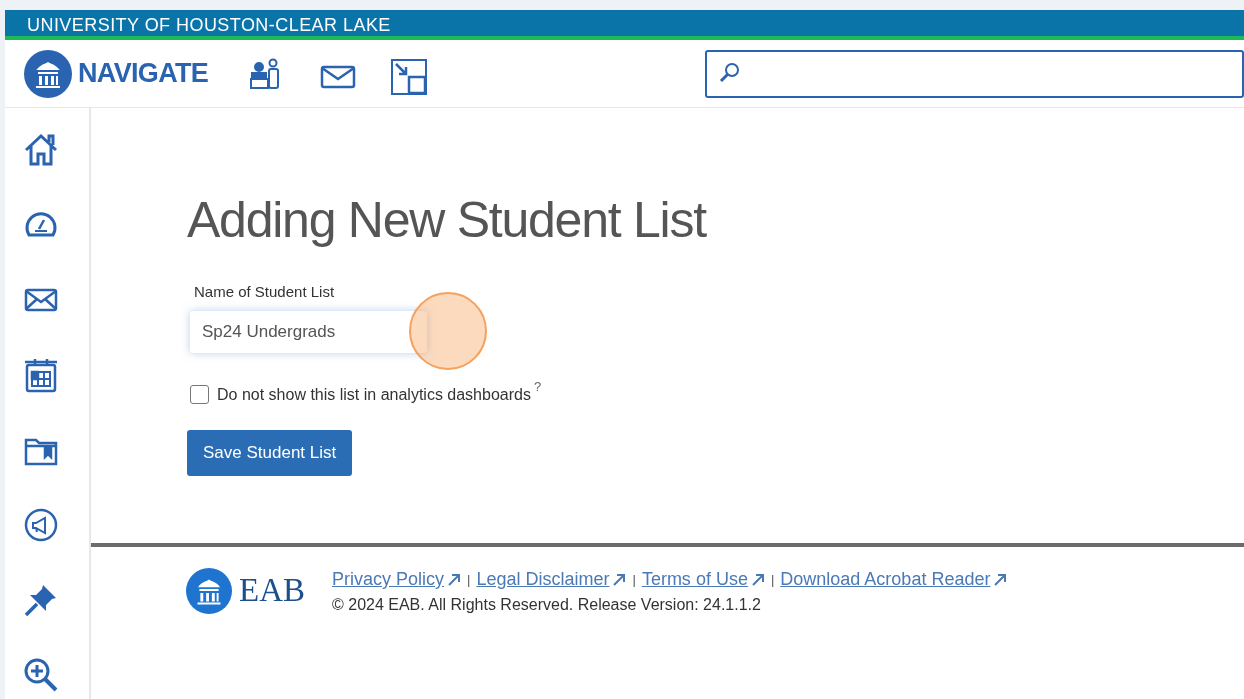  Describe the element at coordinates (41, 675) in the screenshot. I see `zoom-in-icon` at that location.